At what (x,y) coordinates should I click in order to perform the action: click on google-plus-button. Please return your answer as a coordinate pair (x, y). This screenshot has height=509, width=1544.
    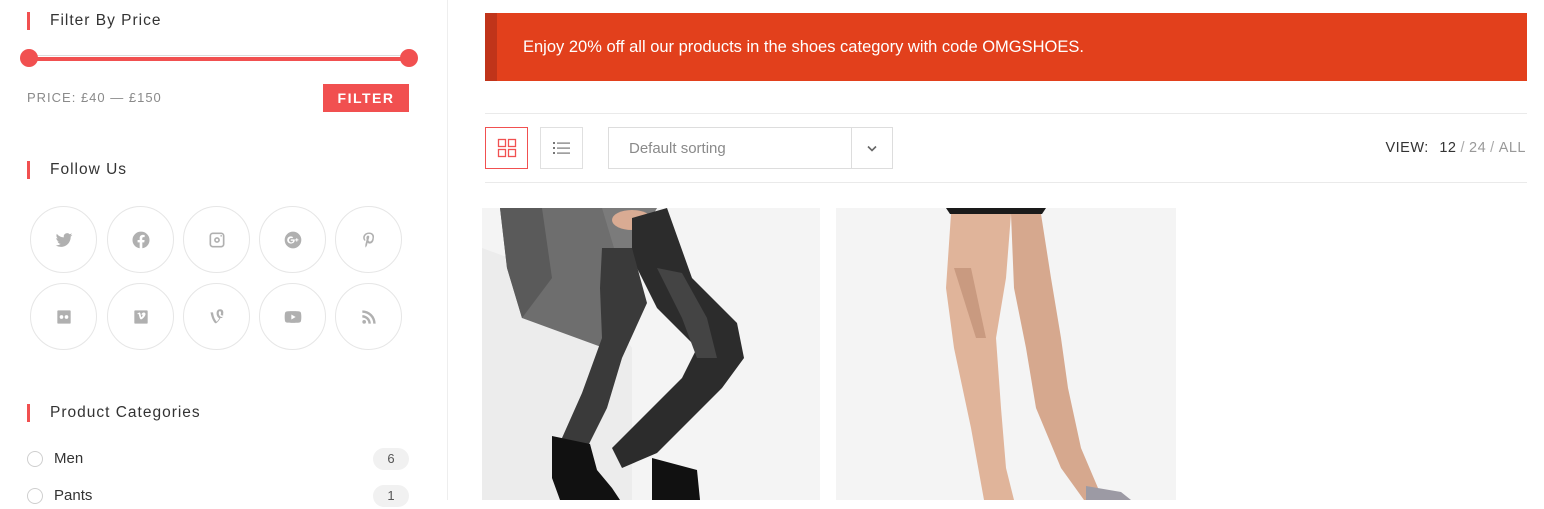
    Looking at the image, I should click on (292, 239).